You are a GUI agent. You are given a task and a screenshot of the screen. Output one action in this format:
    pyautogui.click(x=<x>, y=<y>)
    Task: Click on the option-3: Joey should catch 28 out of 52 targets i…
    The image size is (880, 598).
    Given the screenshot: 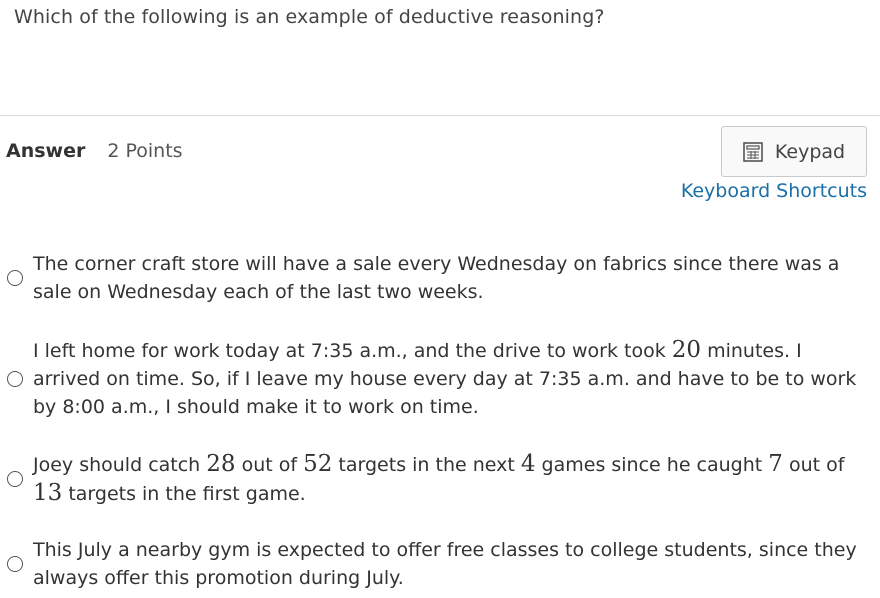 What is the action you would take?
    pyautogui.click(x=440, y=479)
    